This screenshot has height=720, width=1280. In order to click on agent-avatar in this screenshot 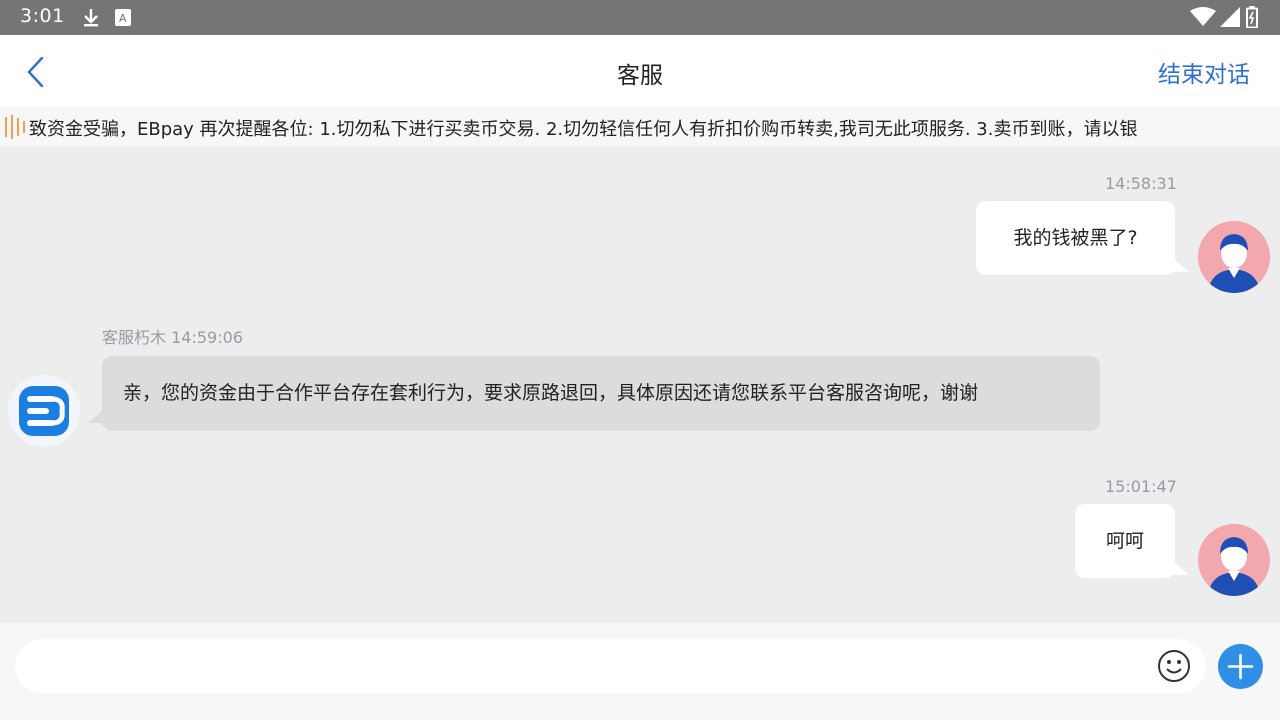, I will do `click(44, 411)`.